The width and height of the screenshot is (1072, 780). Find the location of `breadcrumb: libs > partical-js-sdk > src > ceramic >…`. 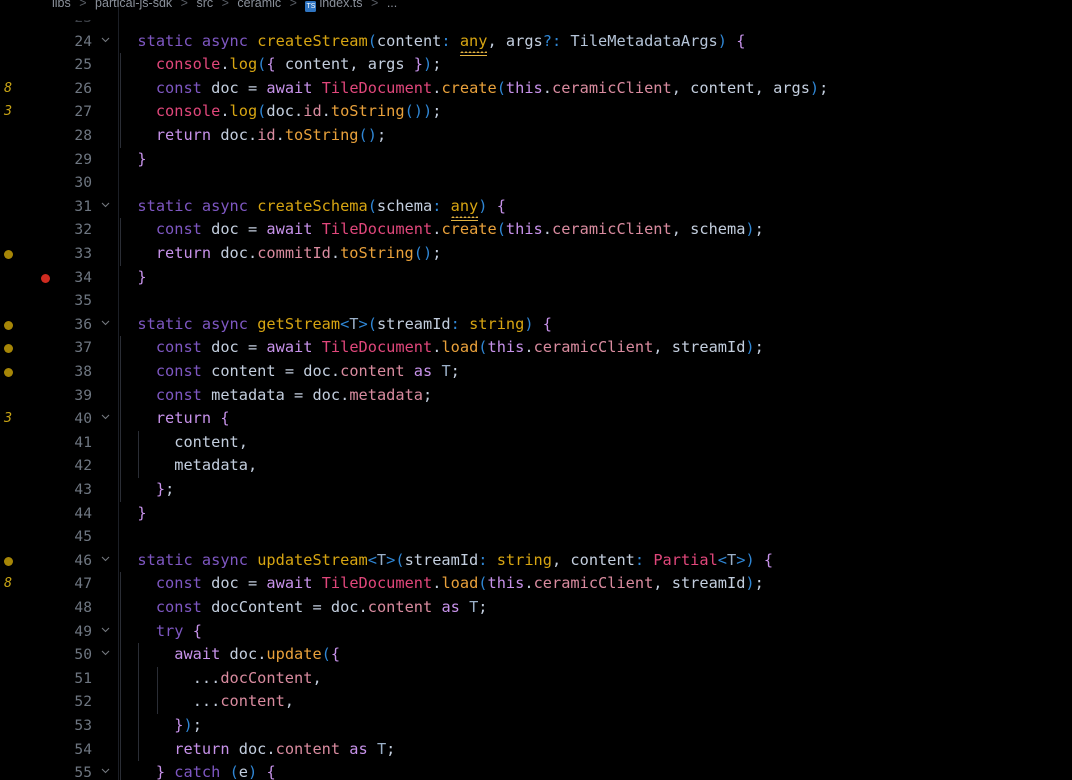

breadcrumb: libs > partical-js-sdk > src > ceramic >… is located at coordinates (224, 7).